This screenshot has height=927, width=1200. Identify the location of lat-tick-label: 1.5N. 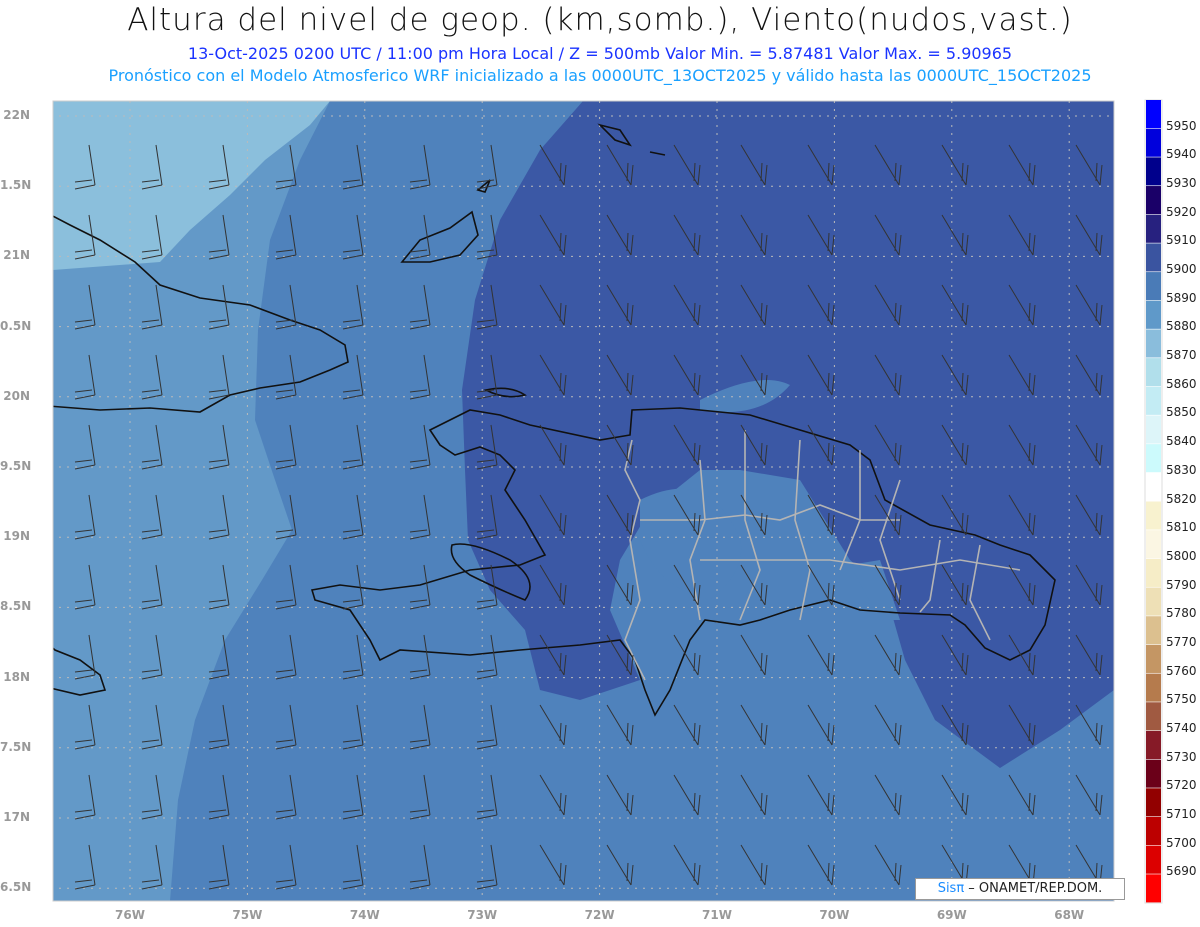
(16, 185).